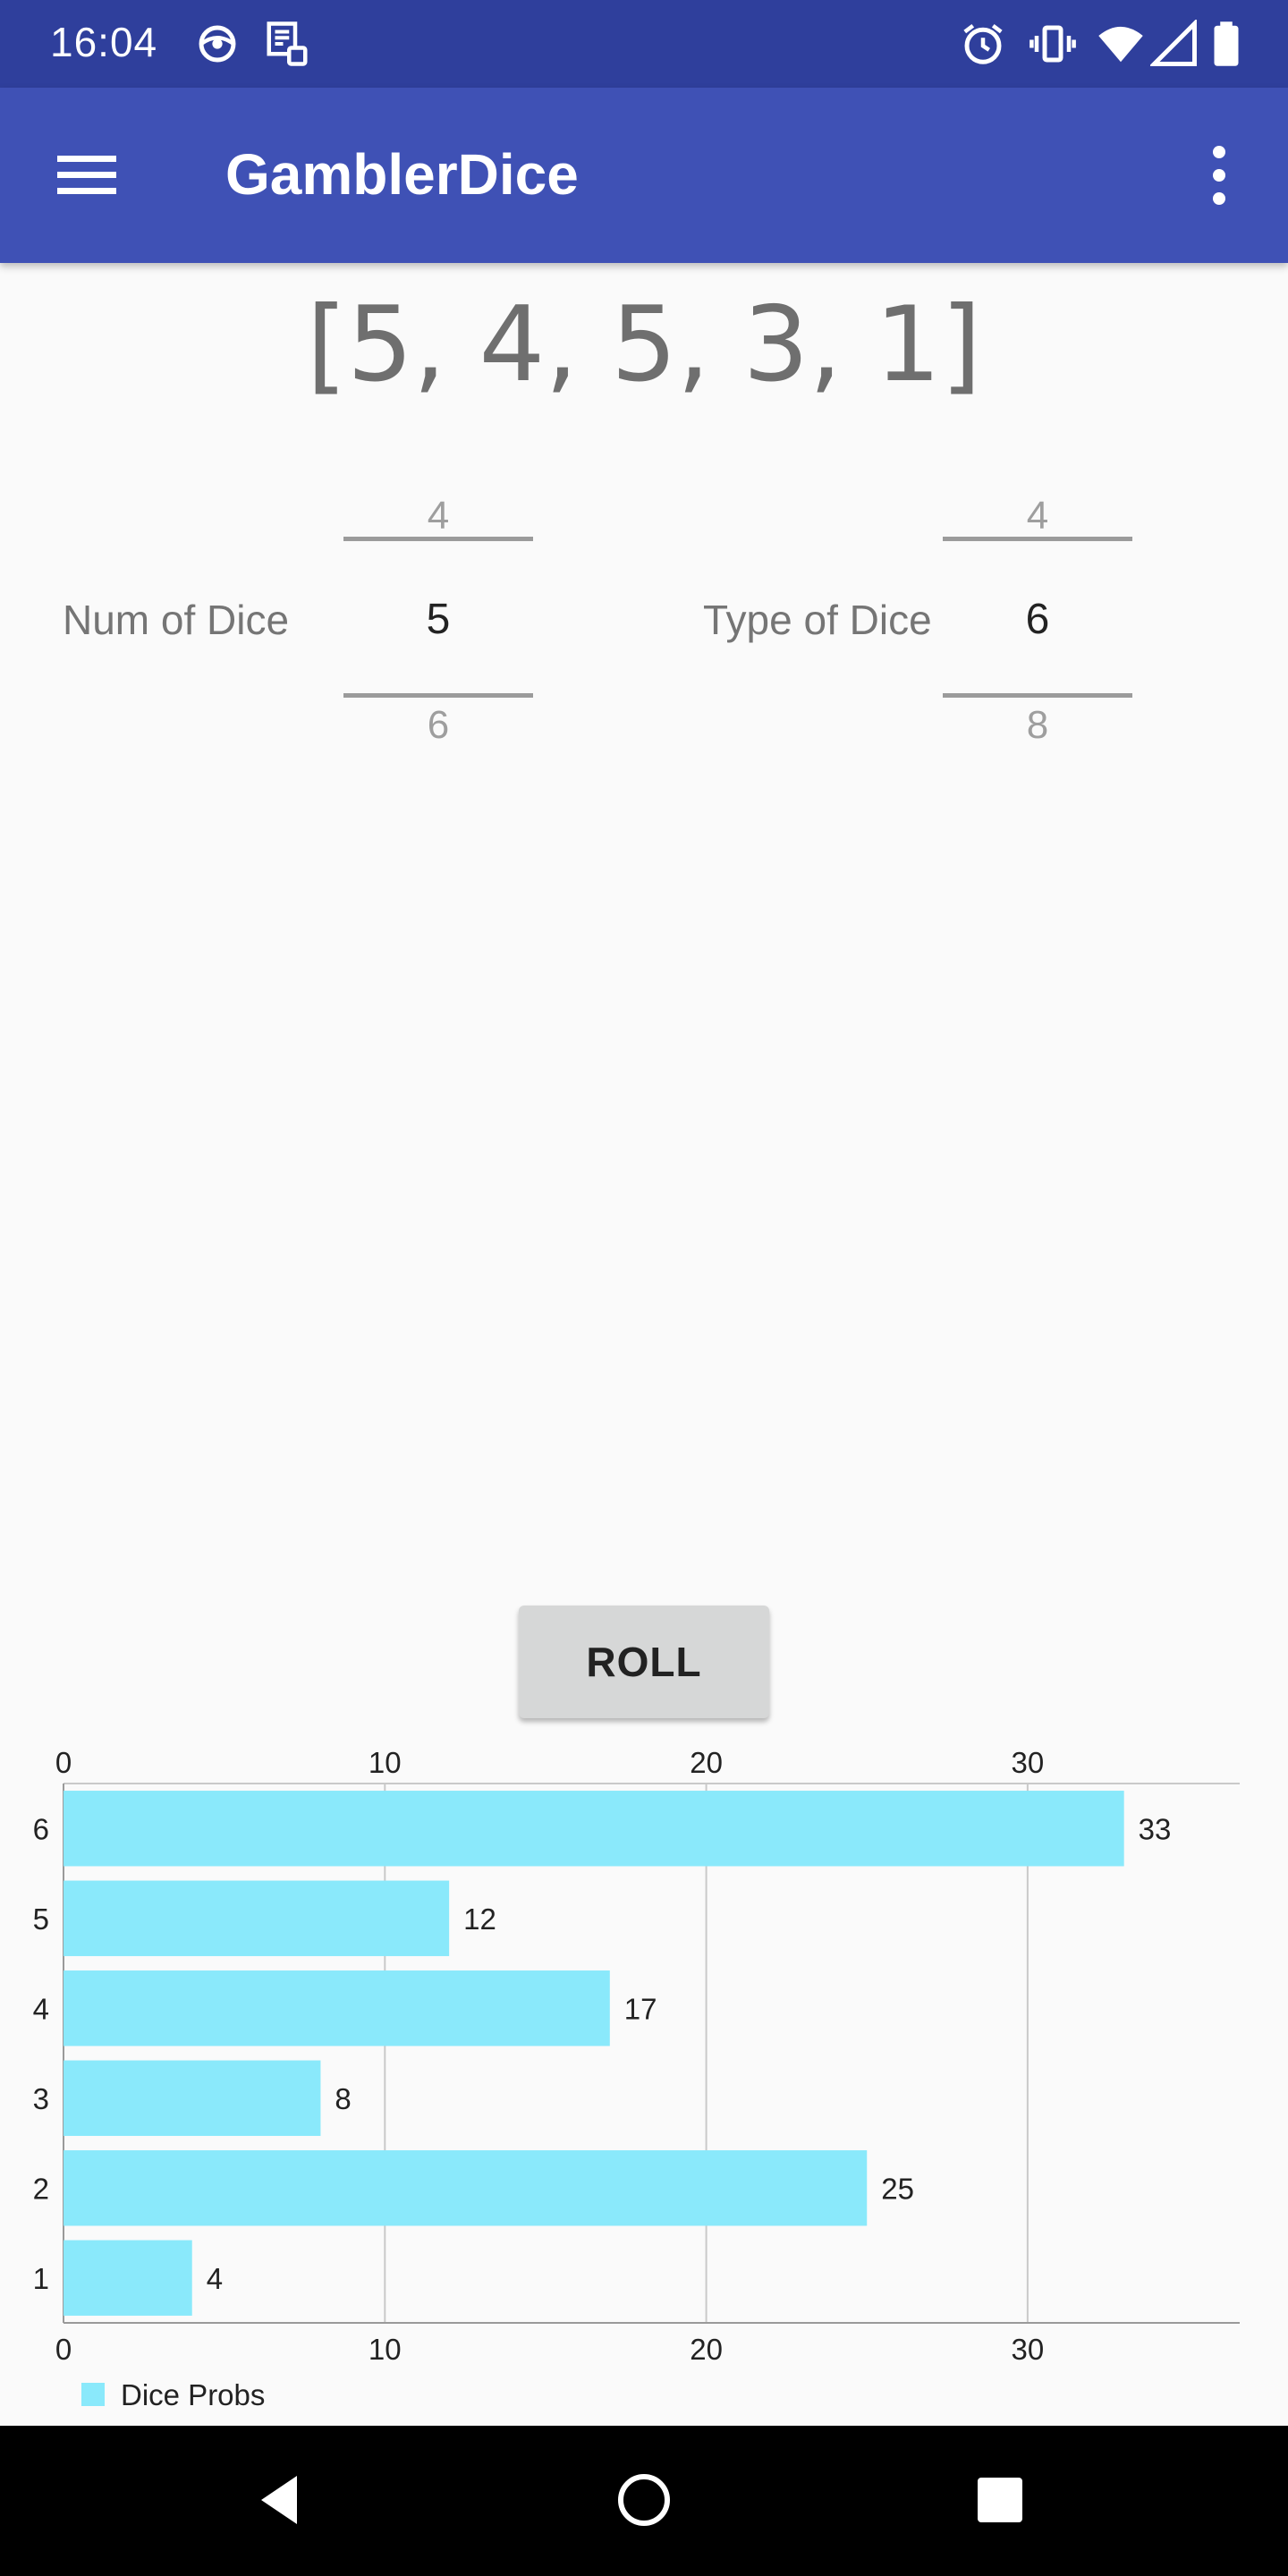  I want to click on bar-value-label: 4, so click(215, 2278).